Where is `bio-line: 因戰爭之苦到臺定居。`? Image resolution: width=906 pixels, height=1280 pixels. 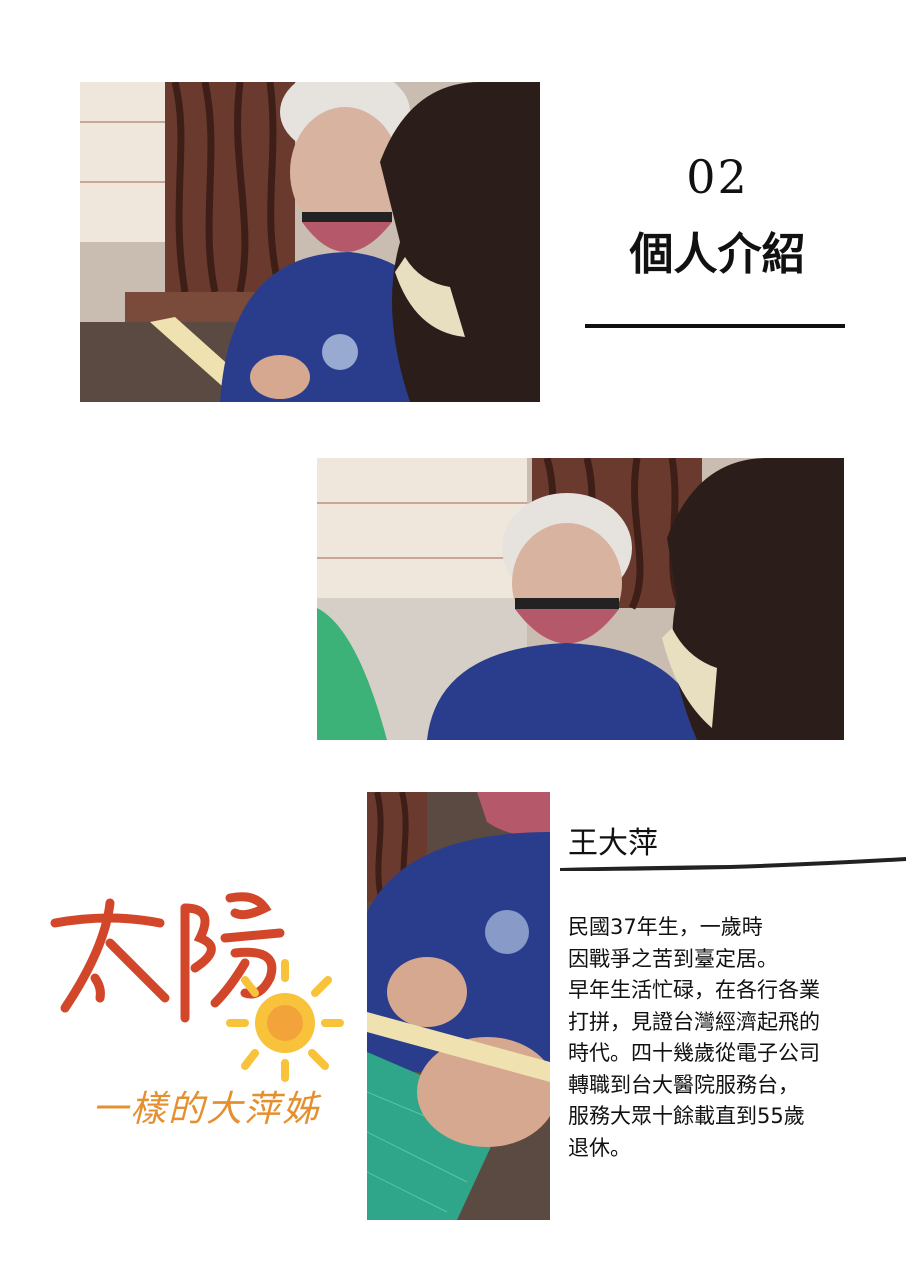 bio-line: 因戰爭之苦到臺定居。 is located at coordinates (673, 958).